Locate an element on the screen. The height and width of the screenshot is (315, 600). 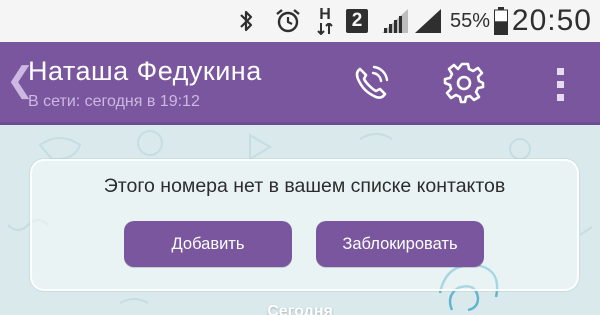
contact-name: Наташа Федукина is located at coordinates (145, 71).